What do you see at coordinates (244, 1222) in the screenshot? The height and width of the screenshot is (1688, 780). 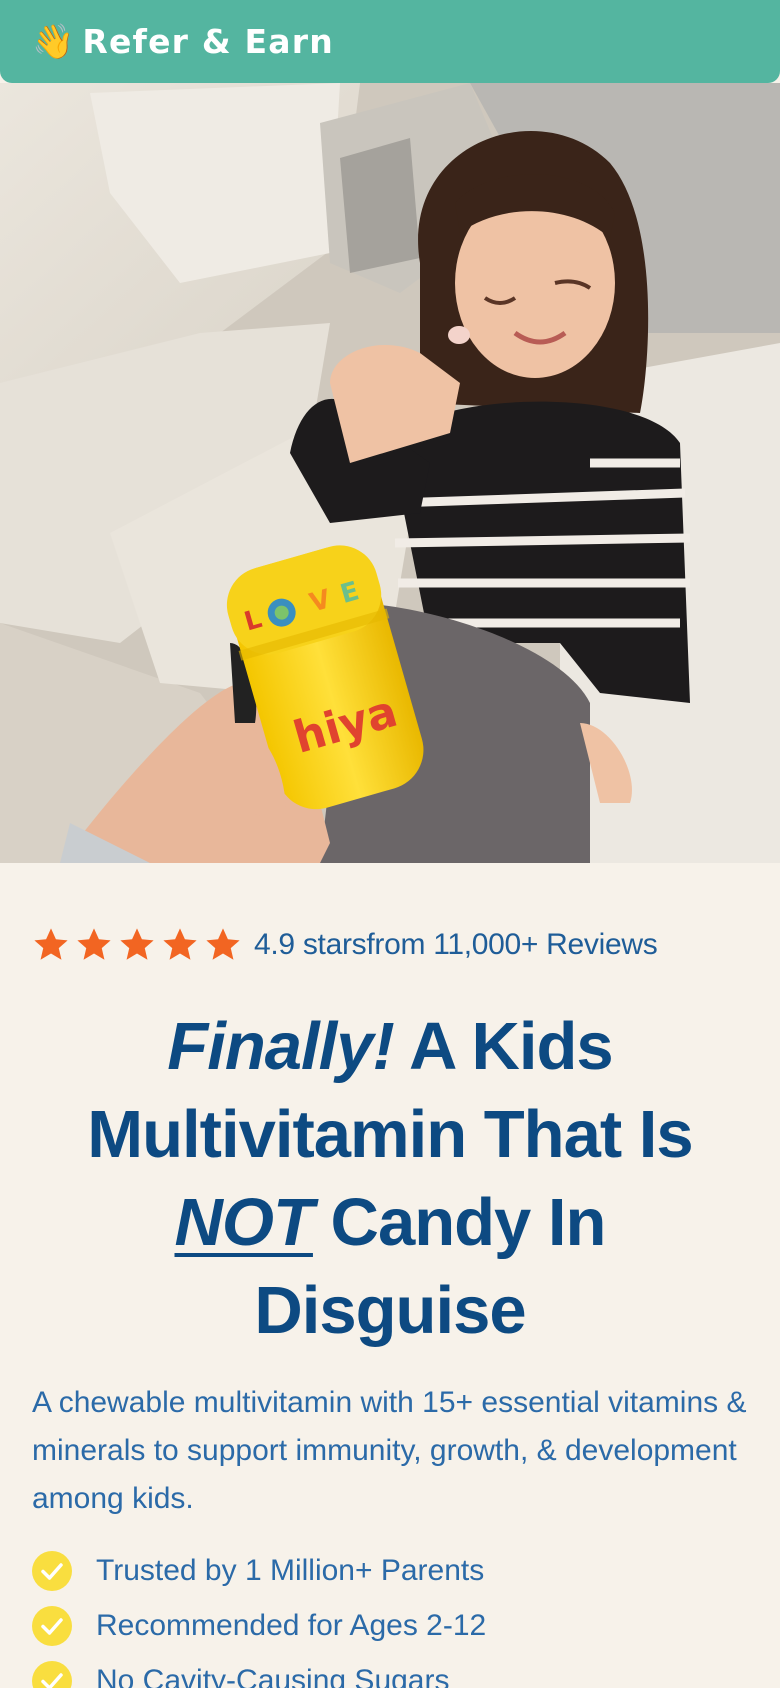 I see `headline-not: NOT` at bounding box center [244, 1222].